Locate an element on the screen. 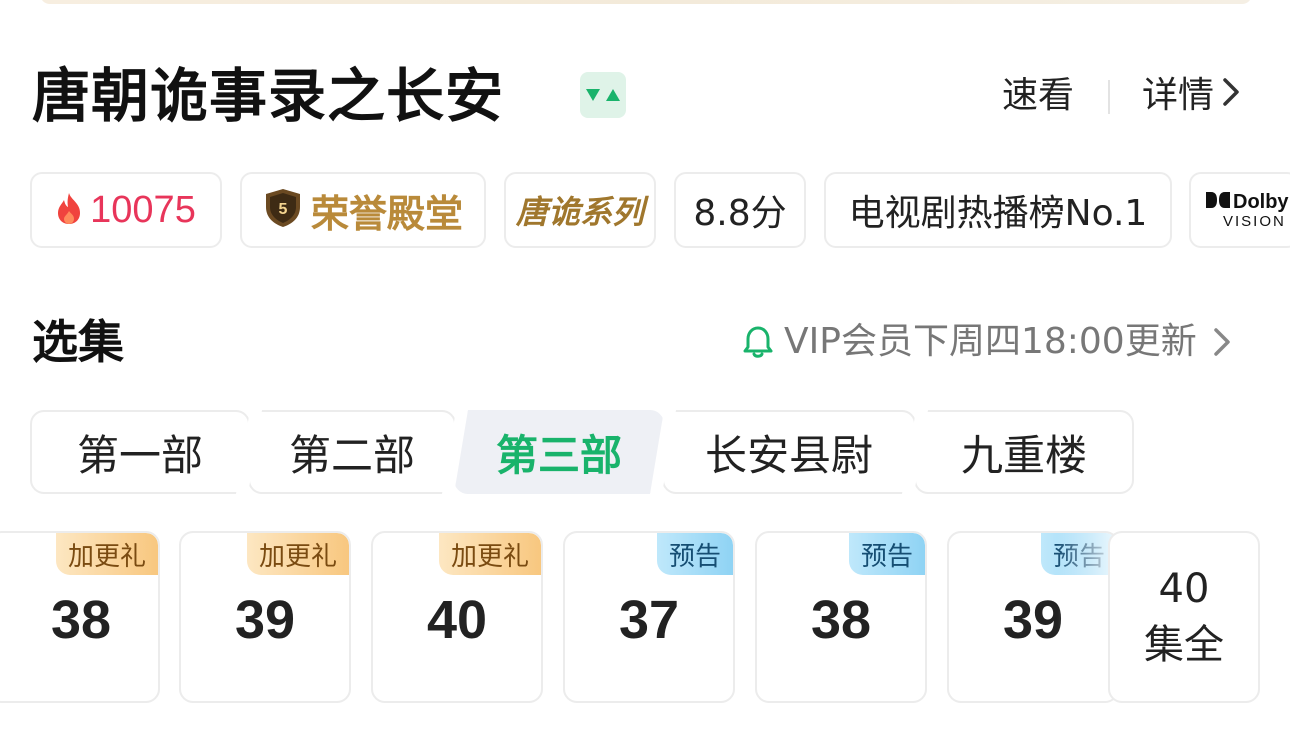 The image size is (1290, 736). total-episodes-label: 集全 is located at coordinates (1184, 645).